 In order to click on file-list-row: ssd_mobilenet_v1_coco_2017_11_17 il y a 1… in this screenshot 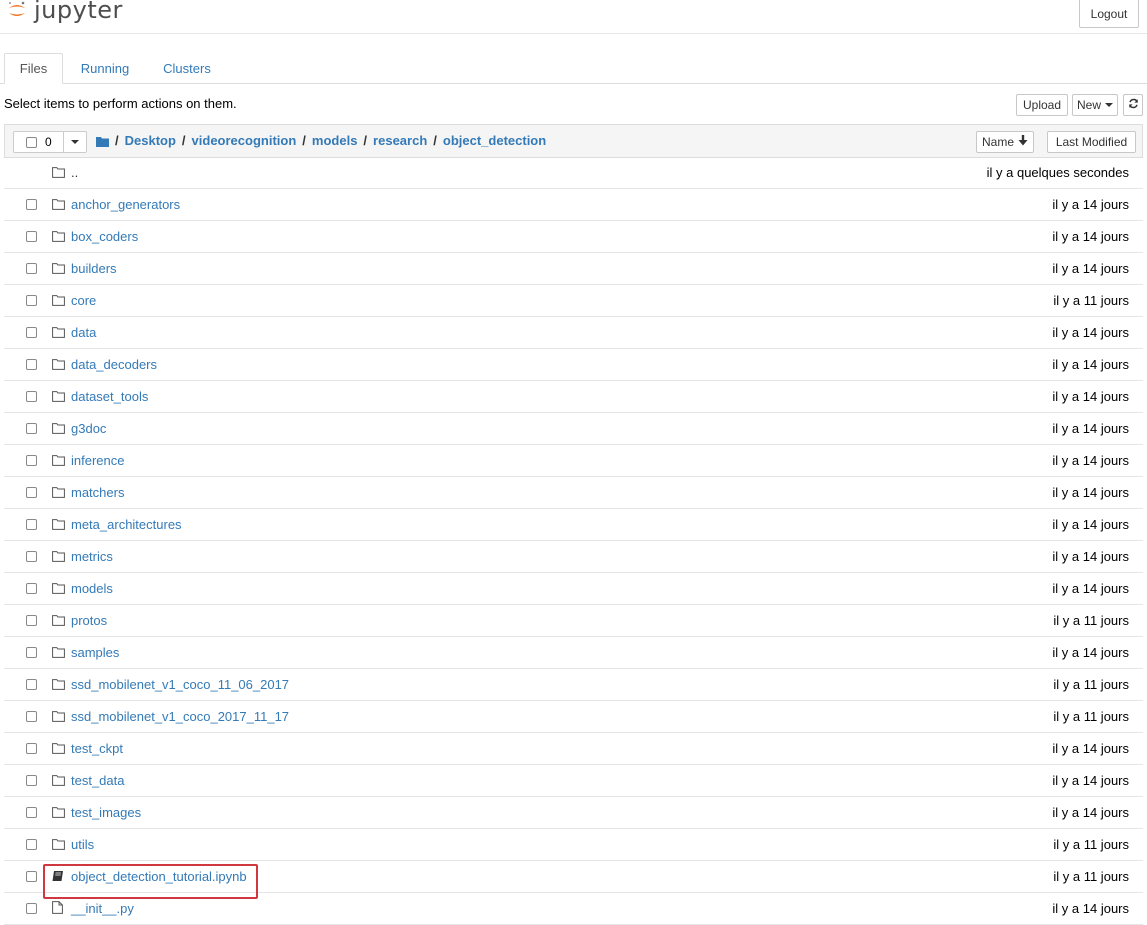, I will do `click(573, 717)`.